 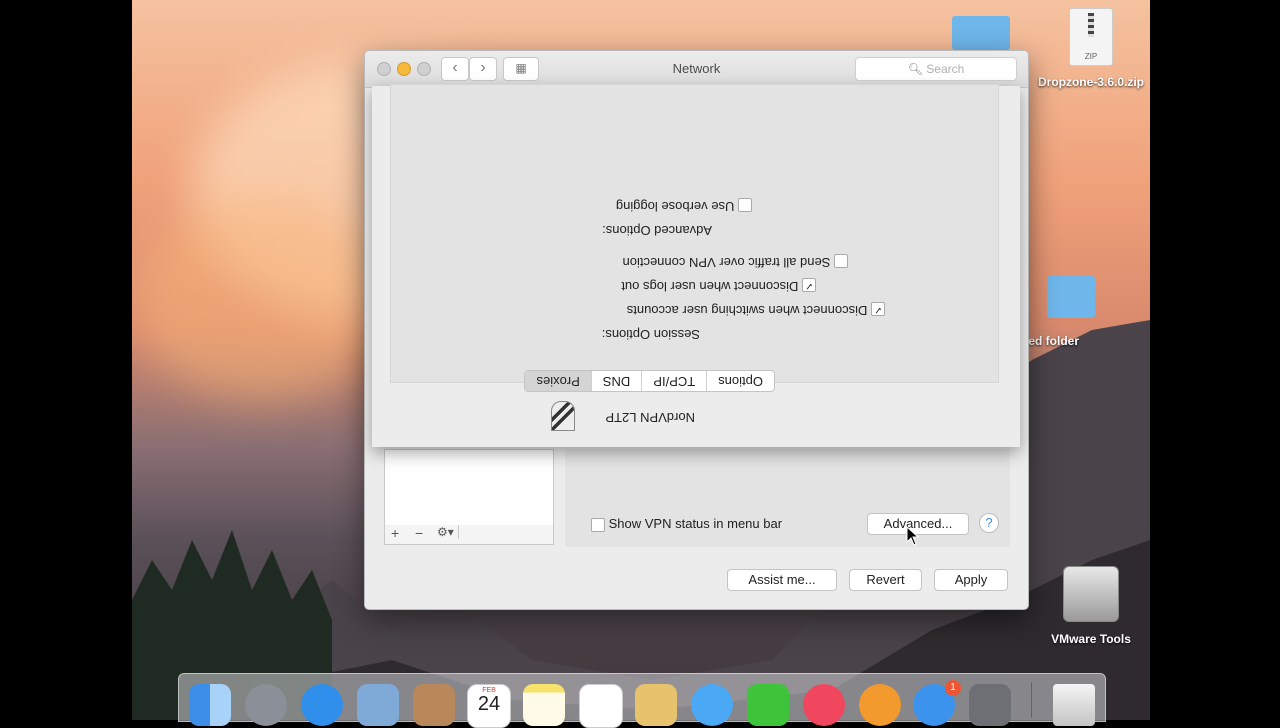 What do you see at coordinates (885, 580) in the screenshot?
I see `revert-button: Revert` at bounding box center [885, 580].